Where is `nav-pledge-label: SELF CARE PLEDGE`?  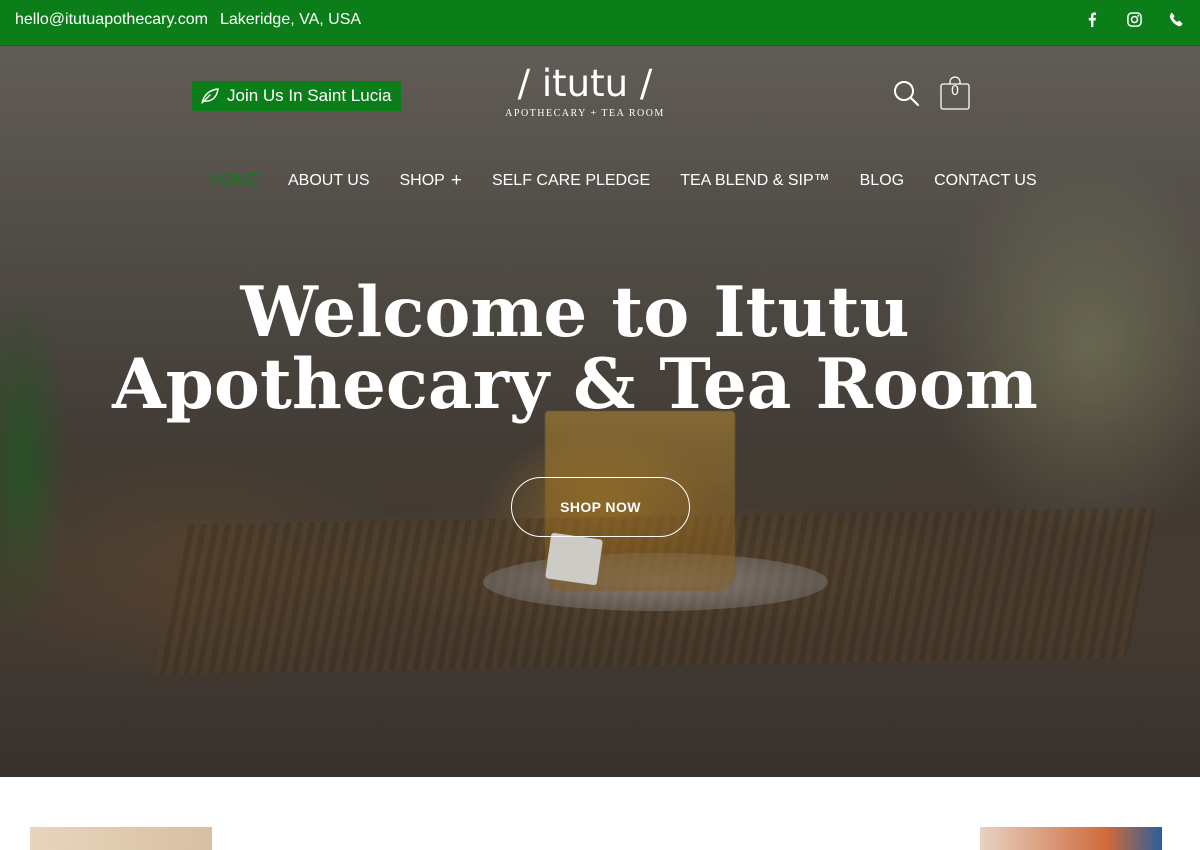
nav-pledge-label: SELF CARE PLEDGE is located at coordinates (571, 180).